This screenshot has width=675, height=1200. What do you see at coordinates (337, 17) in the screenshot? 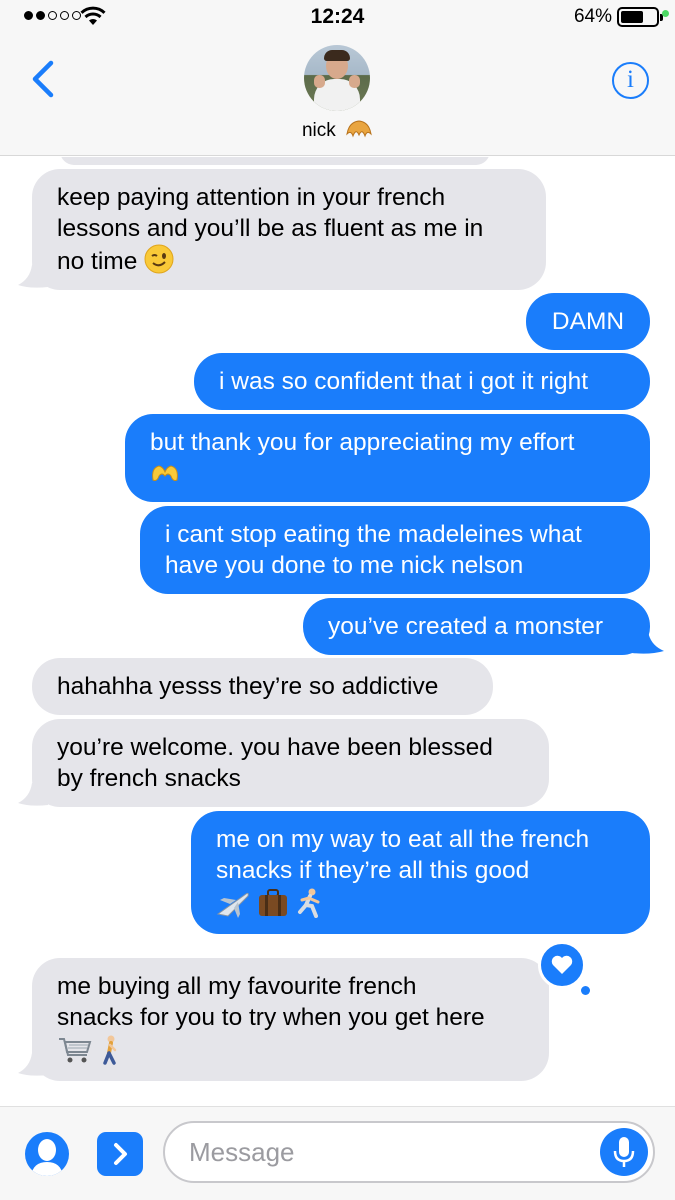
I see `status-bar: 12:24 64%` at bounding box center [337, 17].